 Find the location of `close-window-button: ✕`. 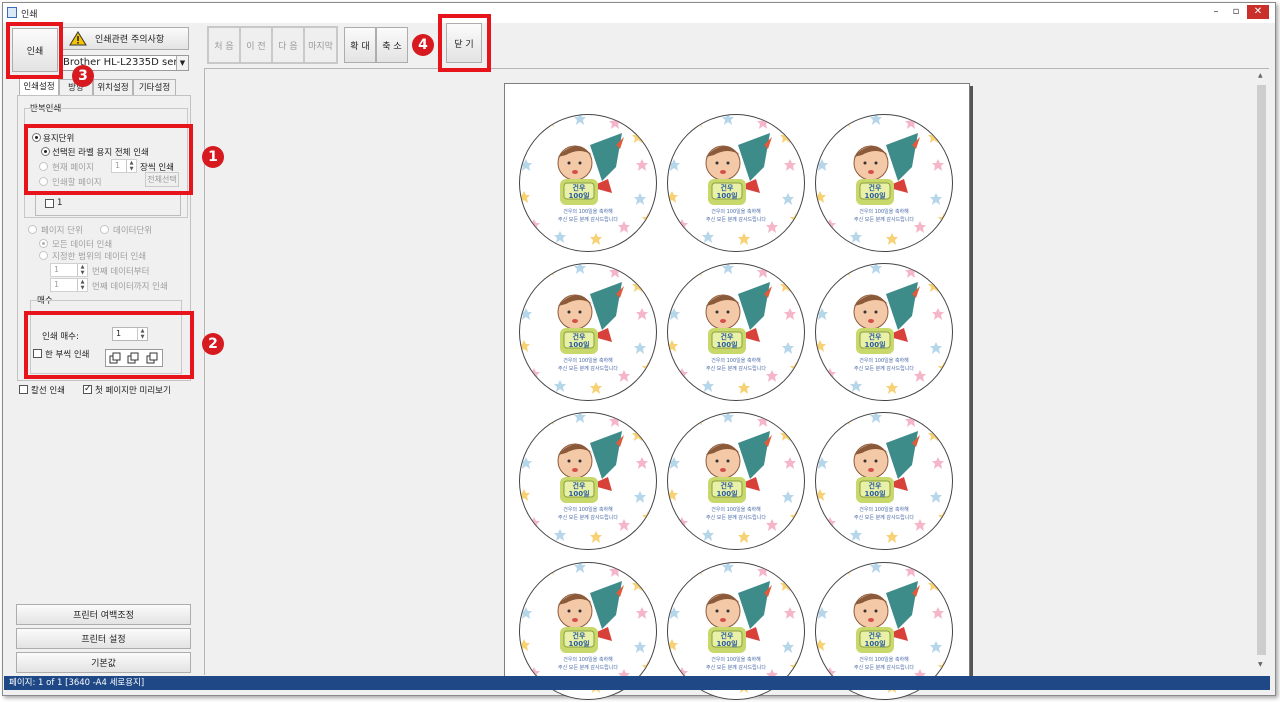

close-window-button: ✕ is located at coordinates (1258, 12).